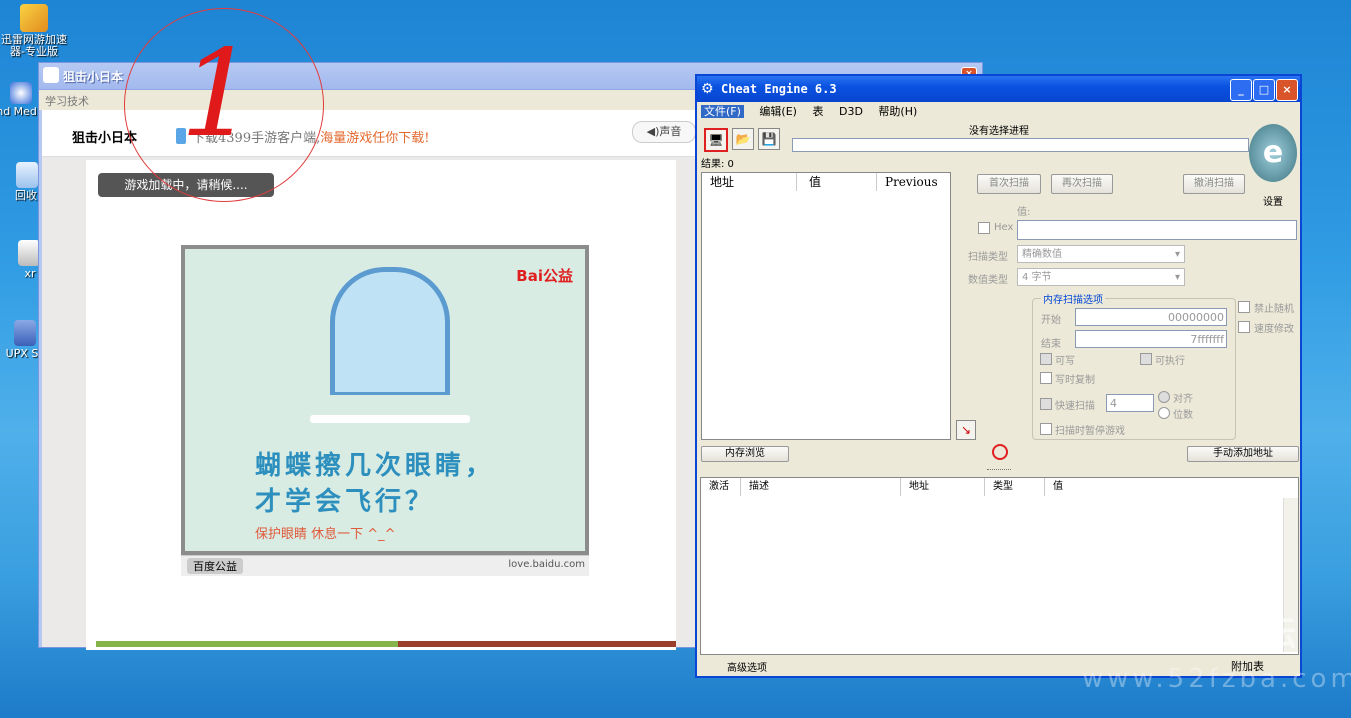 Image resolution: width=1351 pixels, height=718 pixels. Describe the element at coordinates (34, 18) in the screenshot. I see `xunlei-icon` at that location.